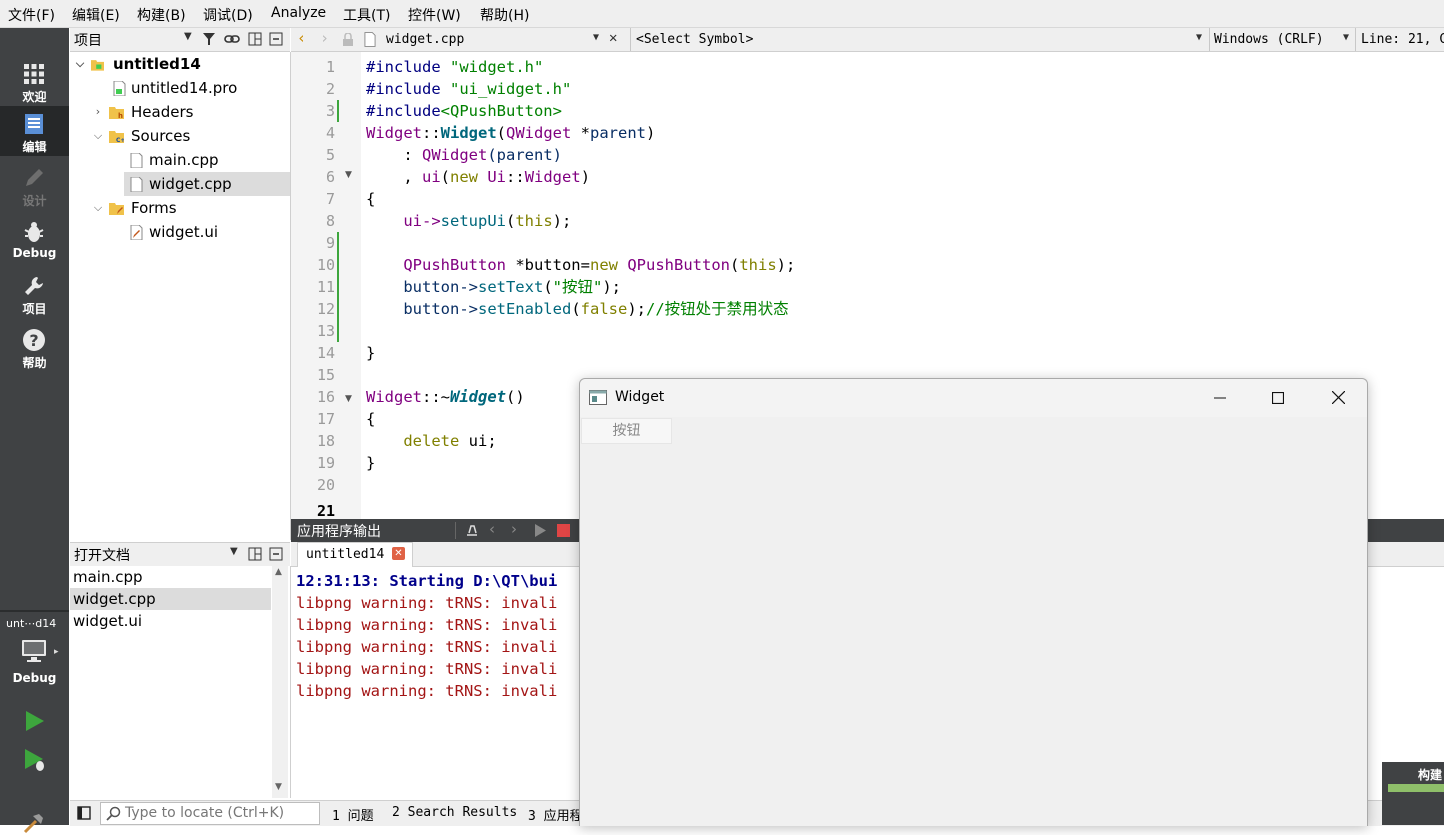  I want to click on previous-arrow-icon: ‹, so click(492, 529).